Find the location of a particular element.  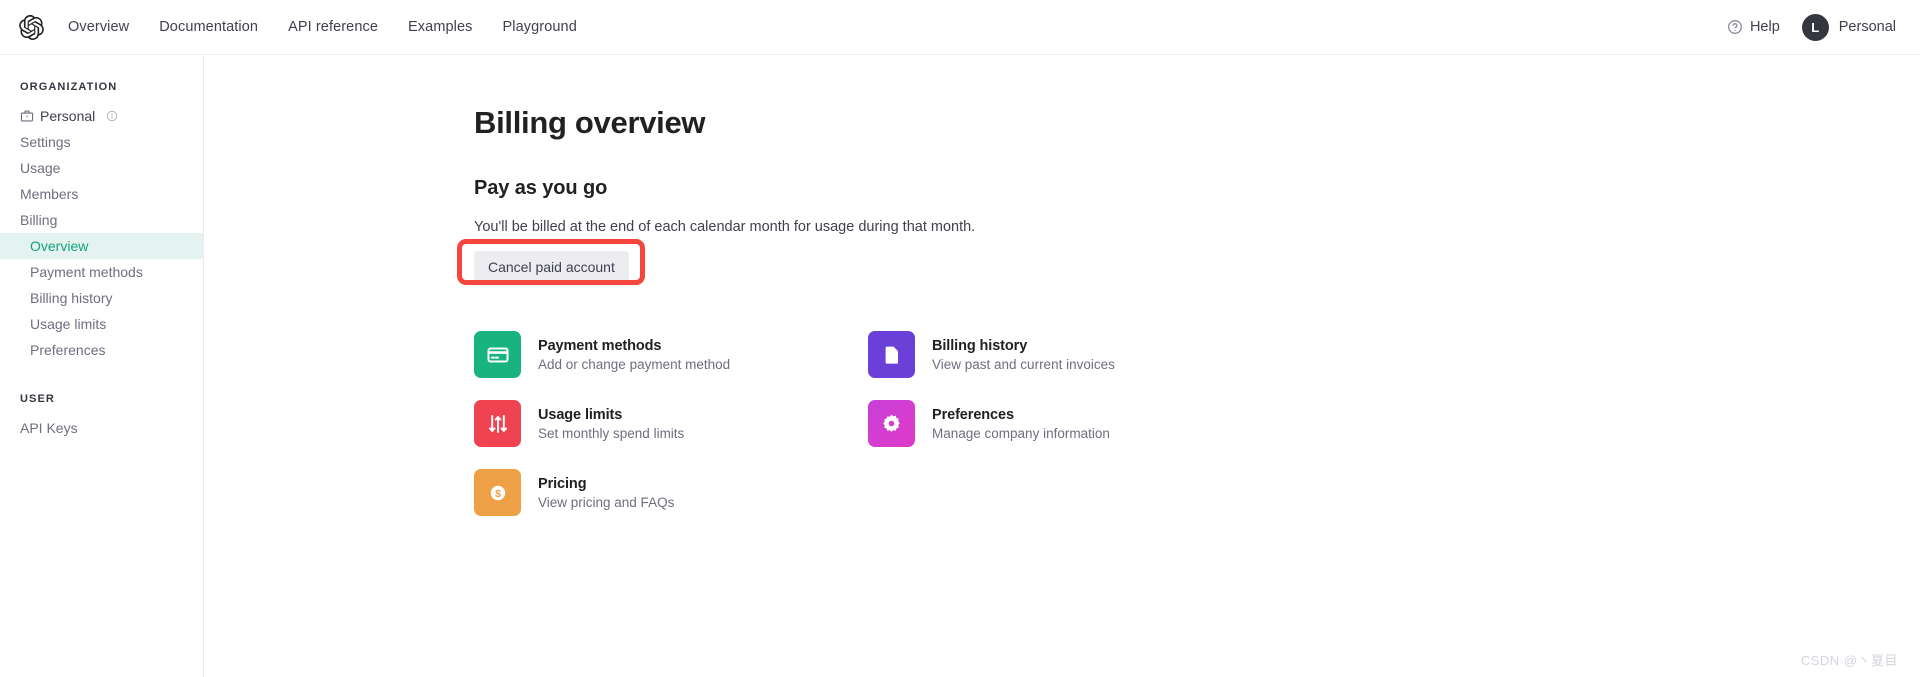

sidebar-item-members-label: Members is located at coordinates (49, 194).